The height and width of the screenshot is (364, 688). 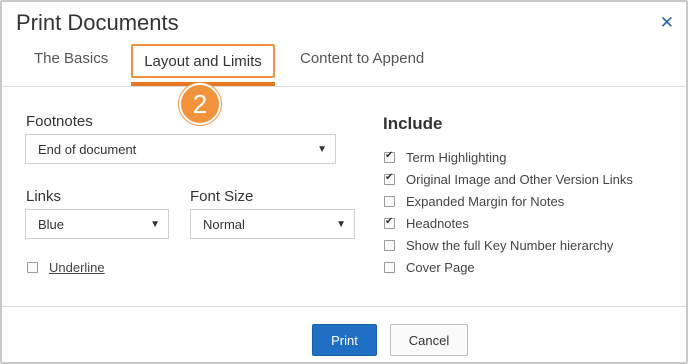 What do you see at coordinates (59, 121) in the screenshot?
I see `footnotes-label: Footnotes` at bounding box center [59, 121].